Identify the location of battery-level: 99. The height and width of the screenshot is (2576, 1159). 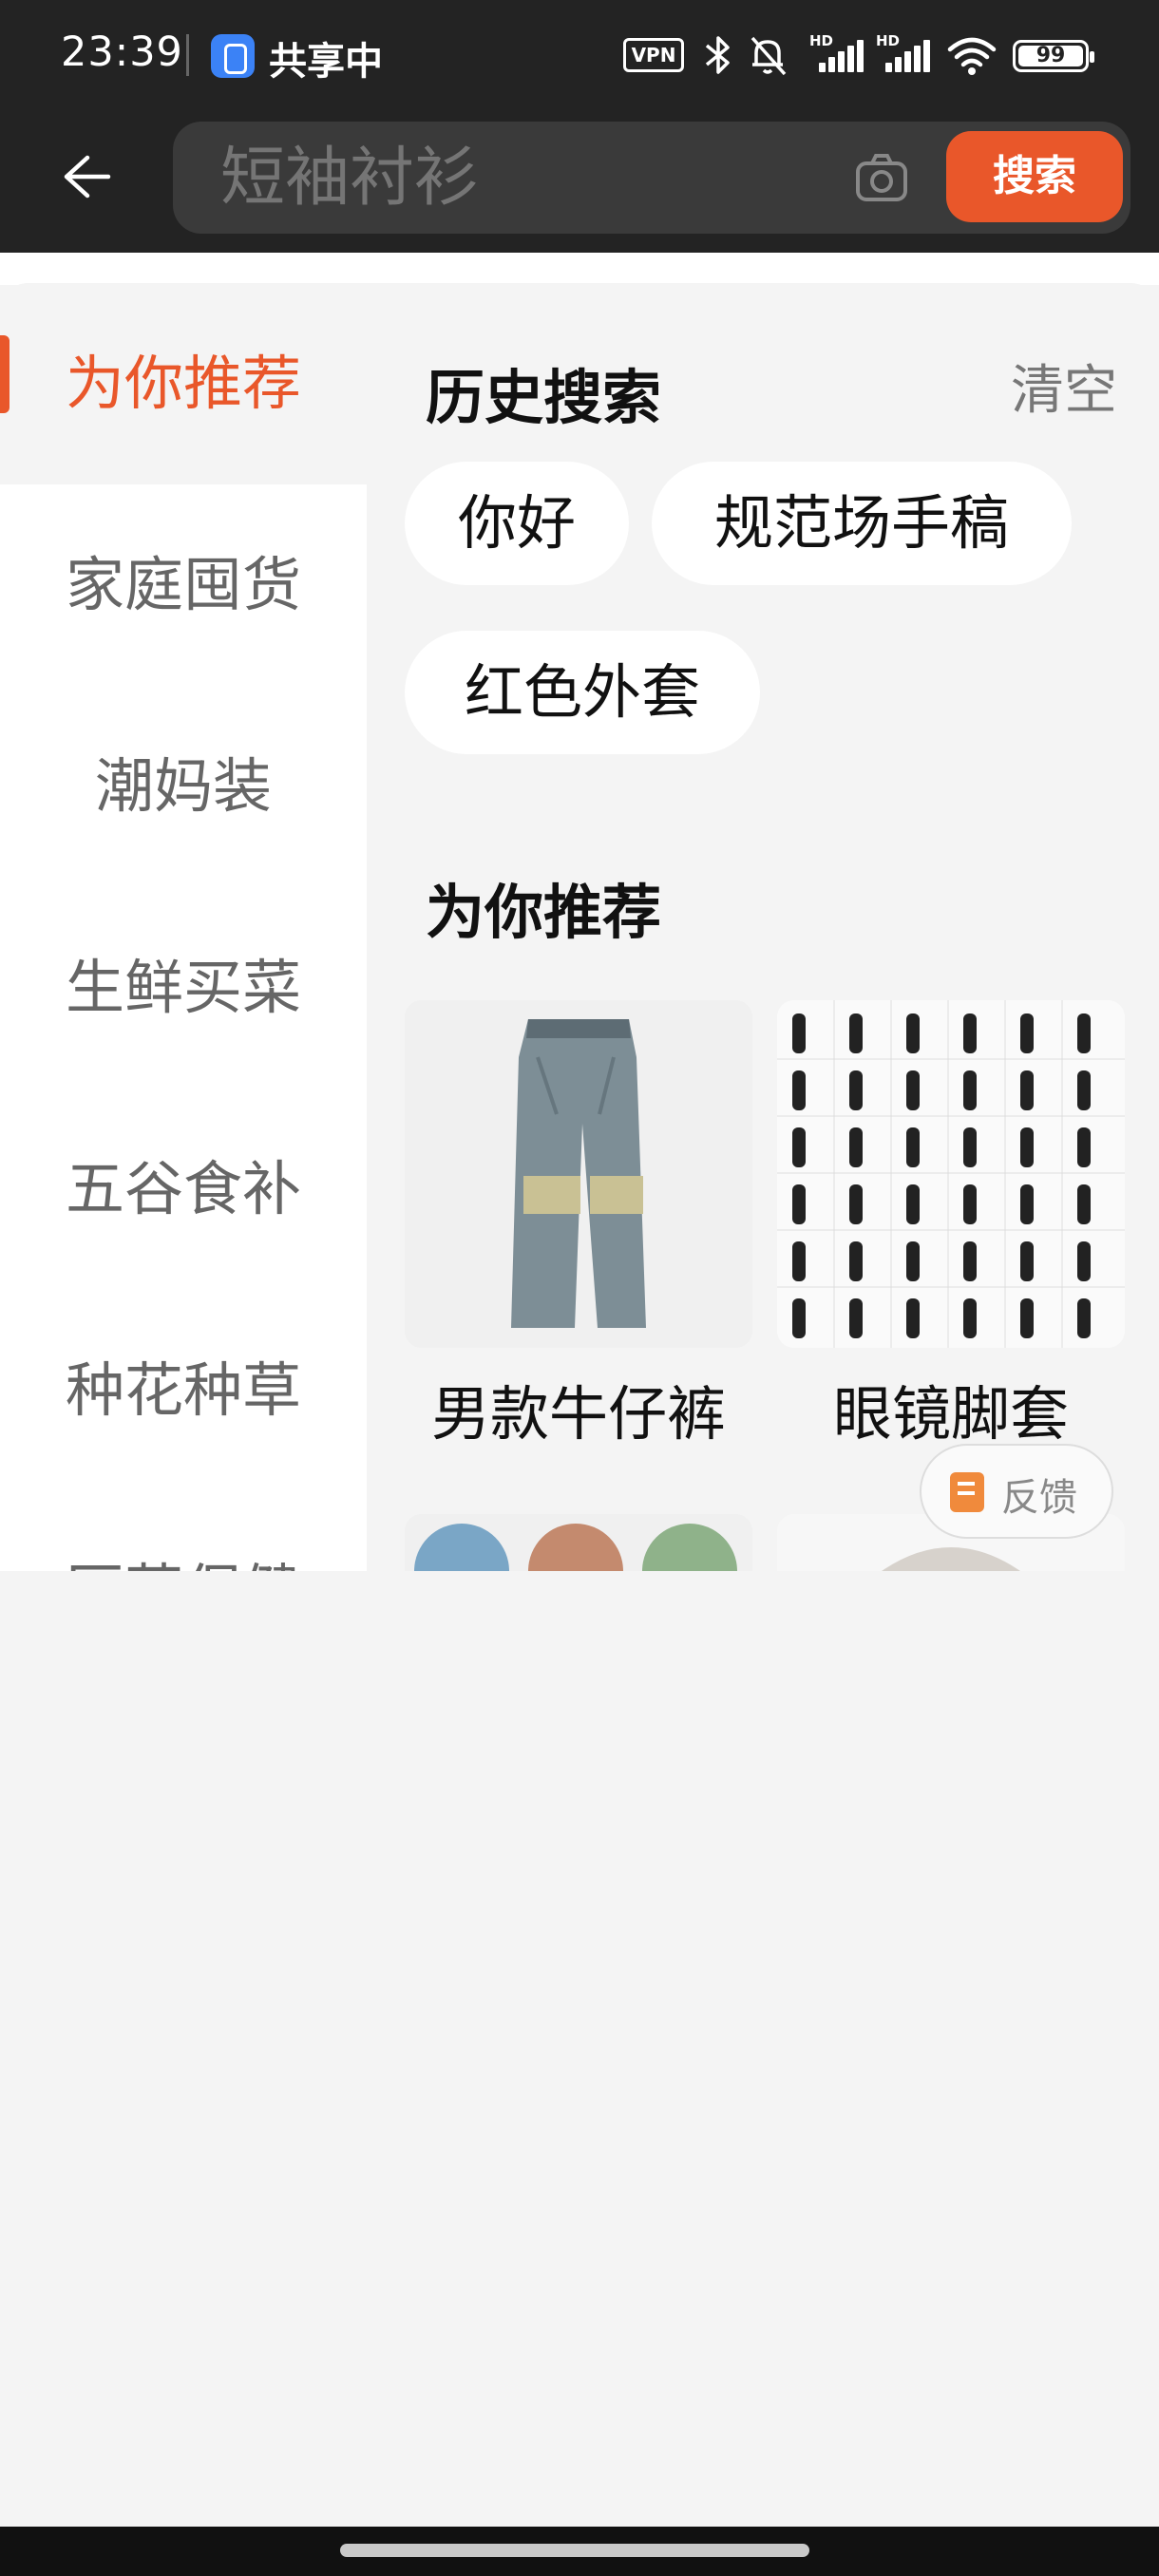
(1050, 56).